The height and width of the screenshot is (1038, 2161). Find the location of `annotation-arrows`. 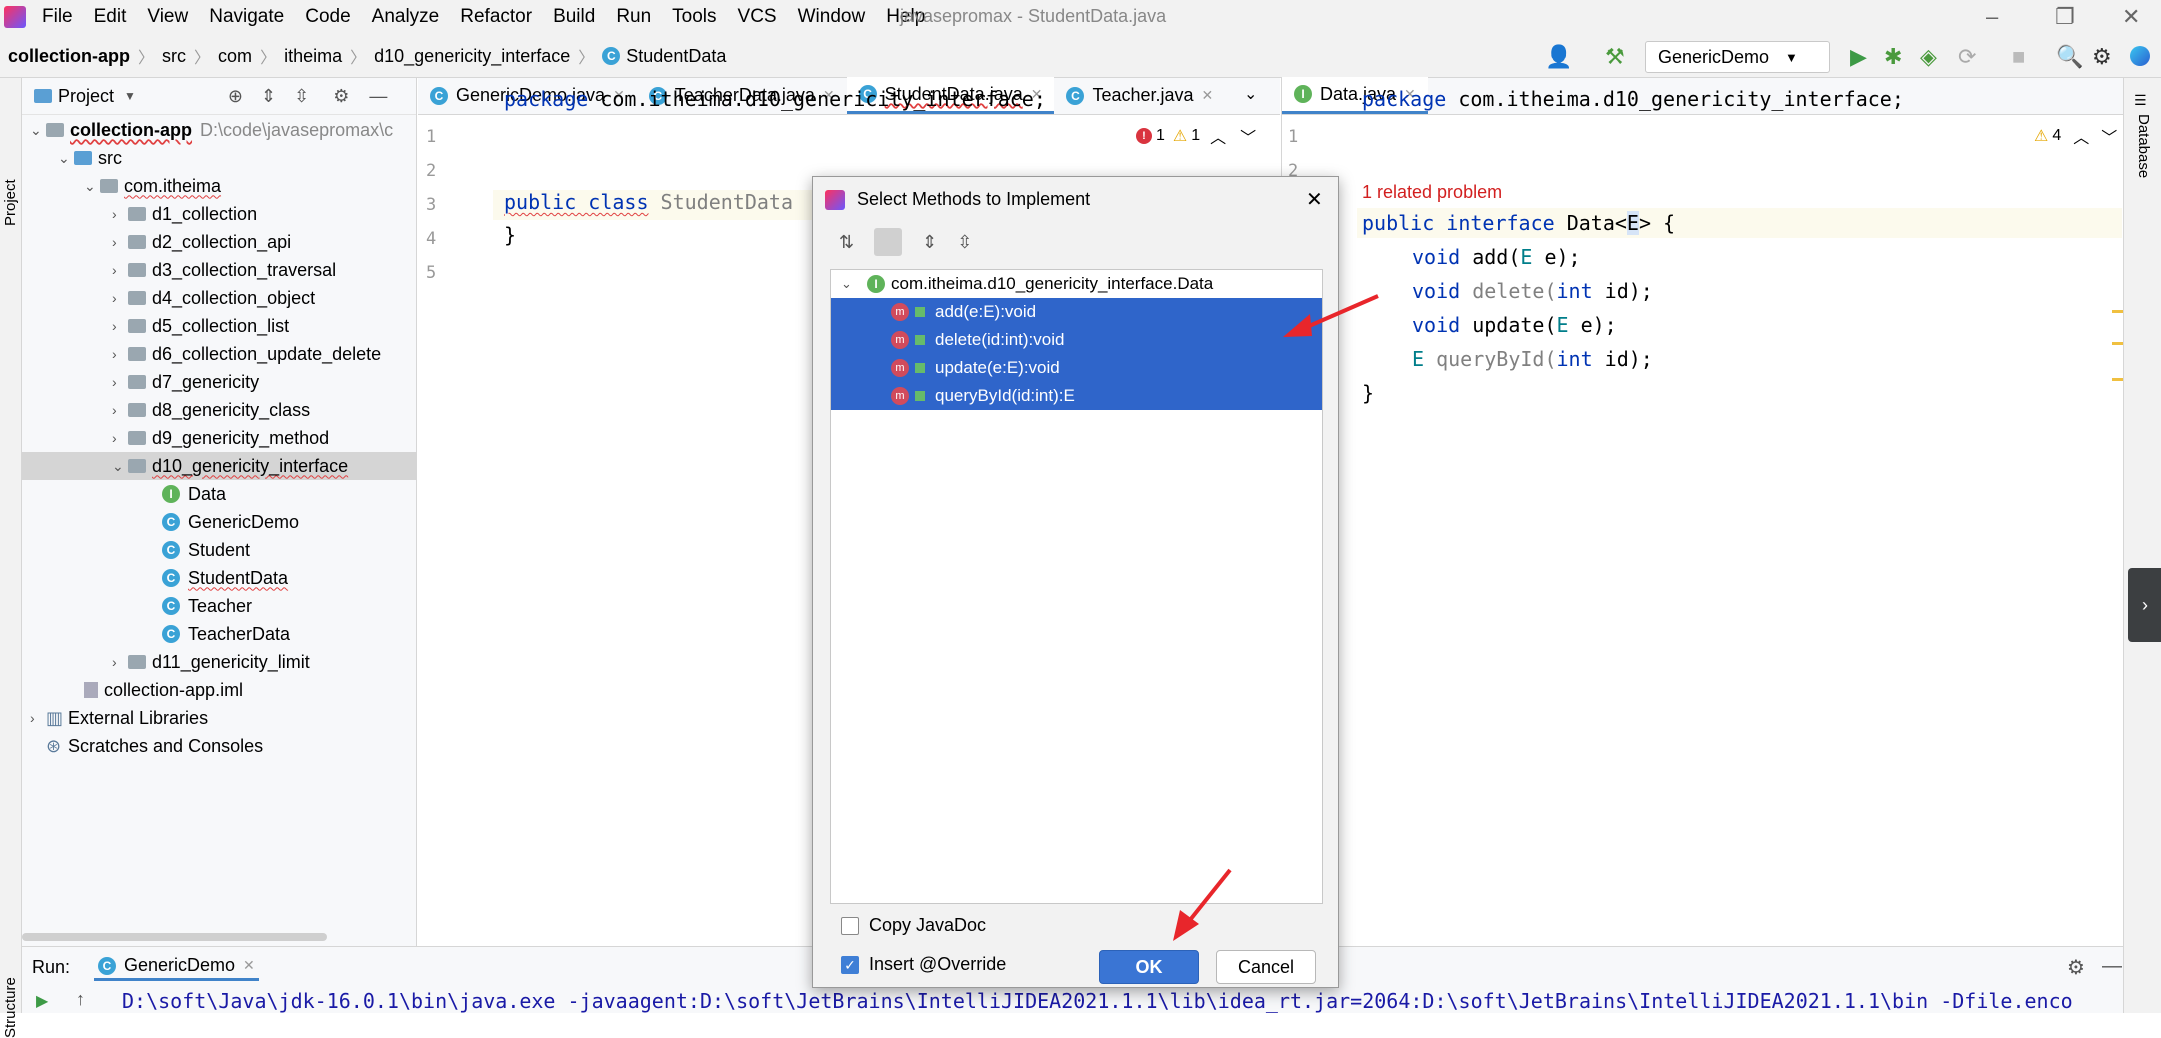

annotation-arrows is located at coordinates (1276, 617).